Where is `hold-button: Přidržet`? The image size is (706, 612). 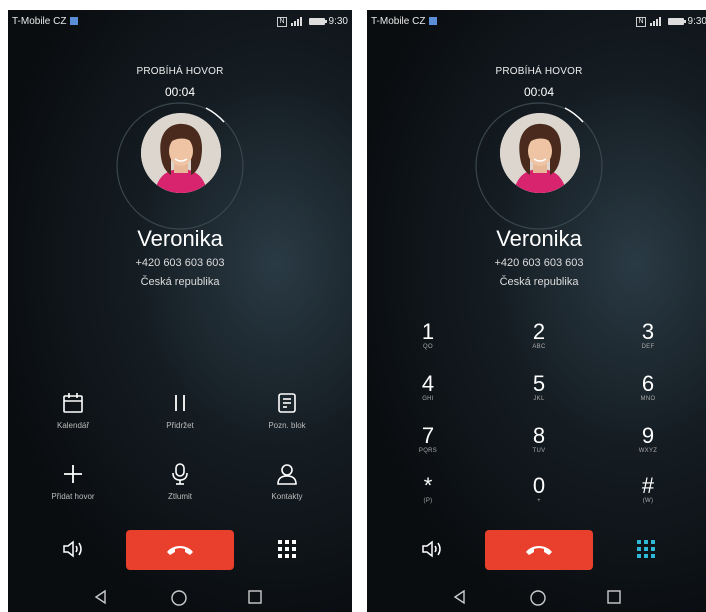 hold-button: Přidržet is located at coordinates (180, 410).